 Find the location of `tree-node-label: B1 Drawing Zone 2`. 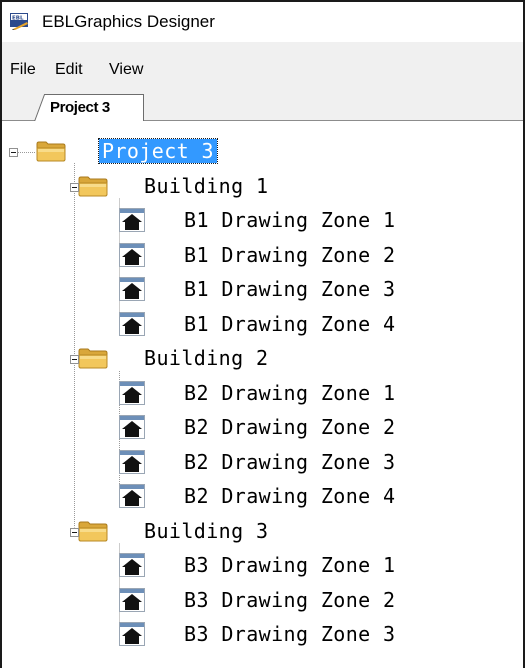

tree-node-label: B1 Drawing Zone 2 is located at coordinates (290, 254).